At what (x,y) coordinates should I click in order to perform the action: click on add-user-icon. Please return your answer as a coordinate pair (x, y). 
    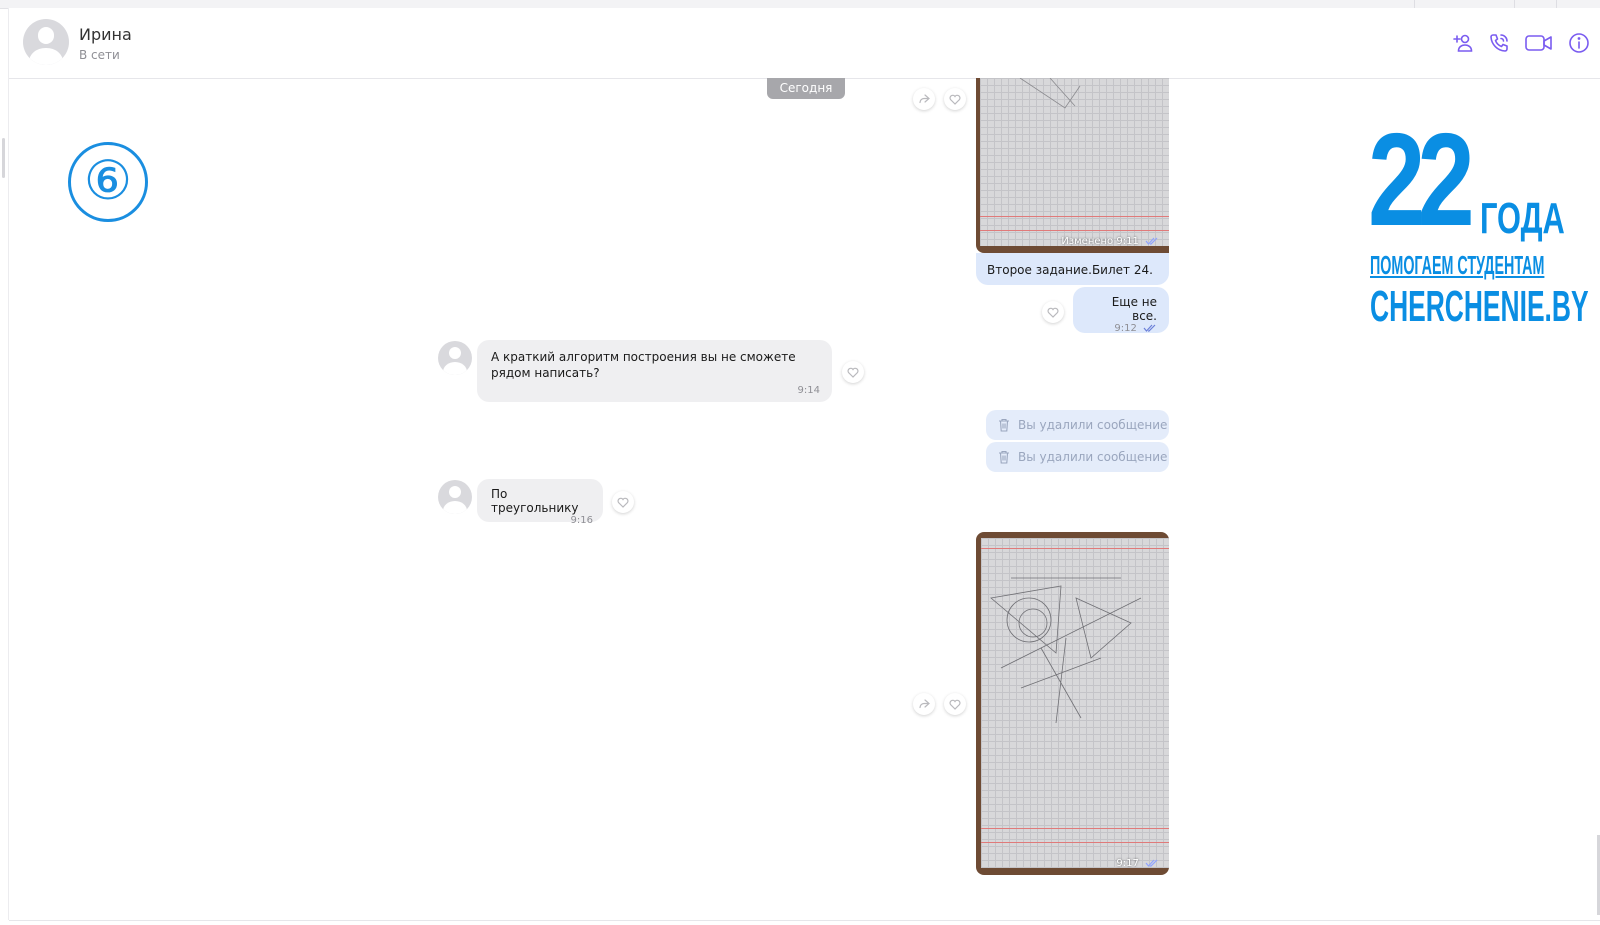
    Looking at the image, I should click on (1463, 43).